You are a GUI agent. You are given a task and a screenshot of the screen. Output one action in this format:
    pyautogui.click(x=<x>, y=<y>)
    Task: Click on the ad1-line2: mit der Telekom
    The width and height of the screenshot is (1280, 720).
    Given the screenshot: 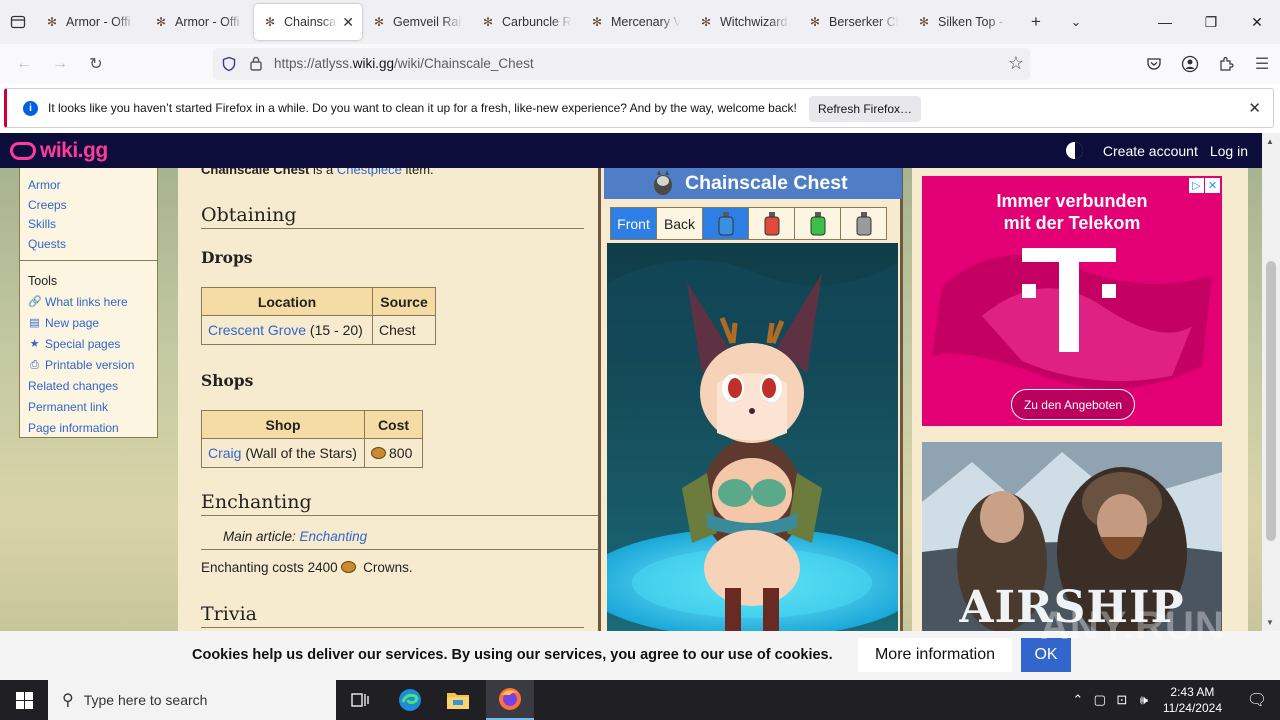 What is the action you would take?
    pyautogui.click(x=1072, y=223)
    